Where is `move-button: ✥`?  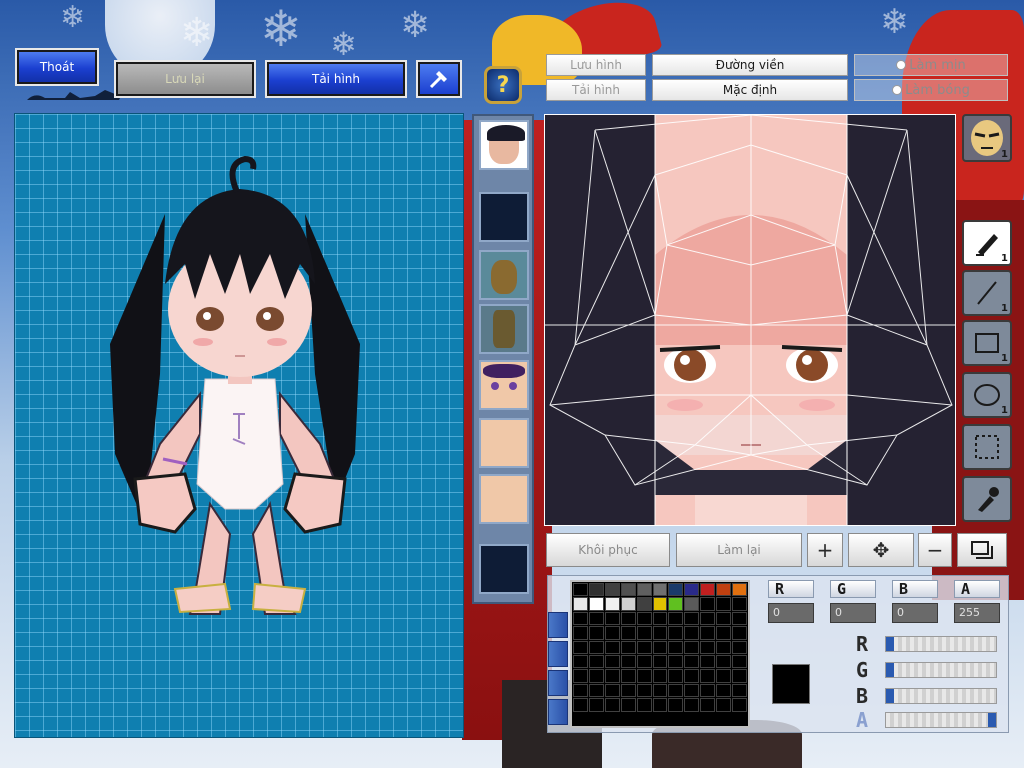 move-button: ✥ is located at coordinates (881, 550).